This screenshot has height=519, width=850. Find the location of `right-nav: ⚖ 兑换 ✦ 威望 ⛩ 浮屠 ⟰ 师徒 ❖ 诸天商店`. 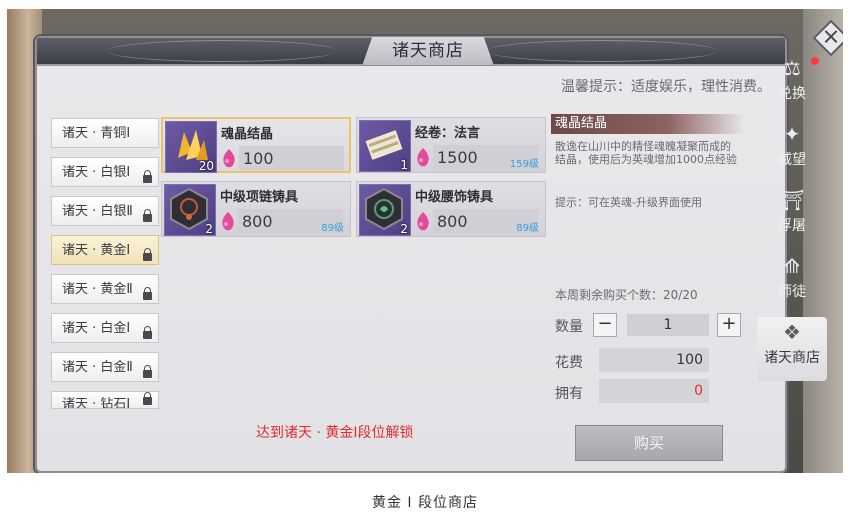

right-nav: ⚖ 兑换 ✦ 威望 ⛩ 浮屠 ⟰ 师徒 ❖ 诸天商店 is located at coordinates (792, 215).